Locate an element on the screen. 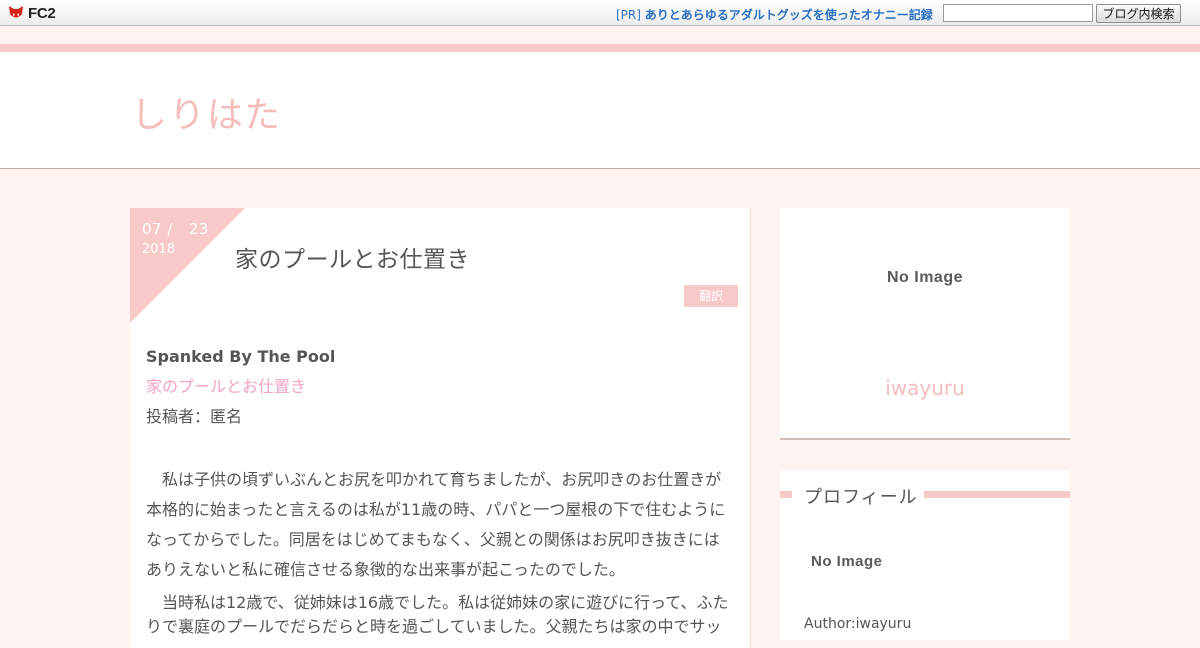  blog-search-input is located at coordinates (1018, 13).